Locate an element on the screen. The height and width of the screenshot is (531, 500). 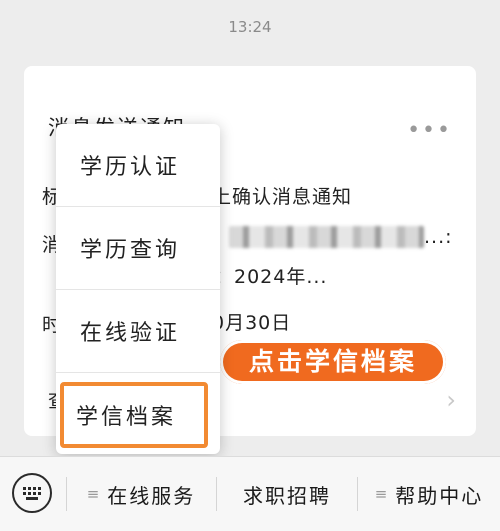
more-options-icon: ••• is located at coordinates (429, 130).